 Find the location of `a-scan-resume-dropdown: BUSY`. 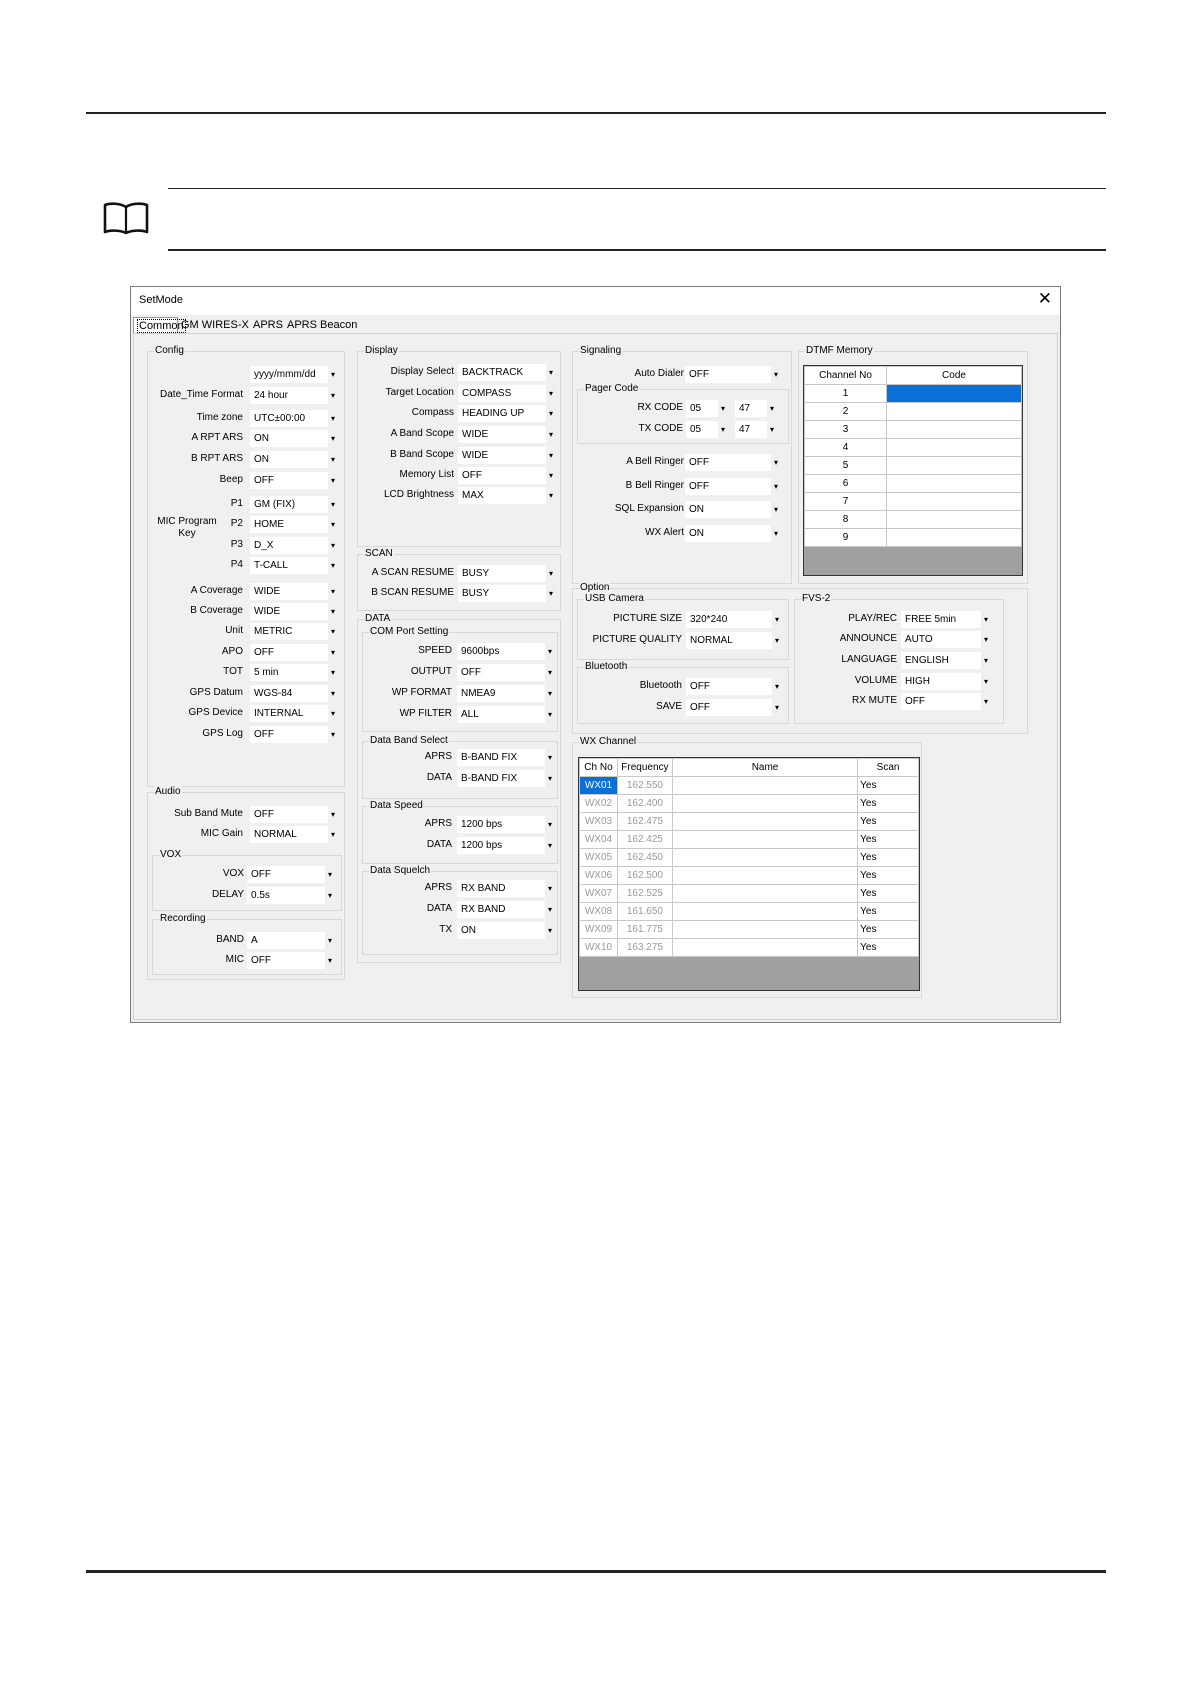

a-scan-resume-dropdown: BUSY is located at coordinates (502, 573).